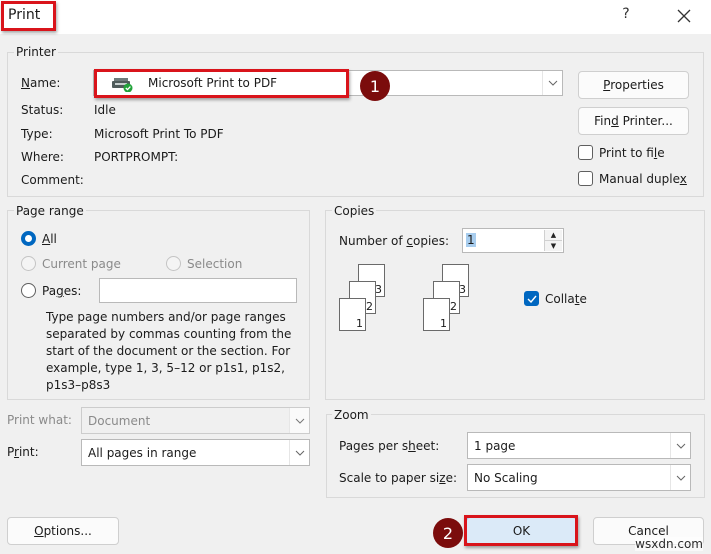 Image resolution: width=711 pixels, height=554 pixels. What do you see at coordinates (375, 86) in the screenshot?
I see `step-1-badge: 1` at bounding box center [375, 86].